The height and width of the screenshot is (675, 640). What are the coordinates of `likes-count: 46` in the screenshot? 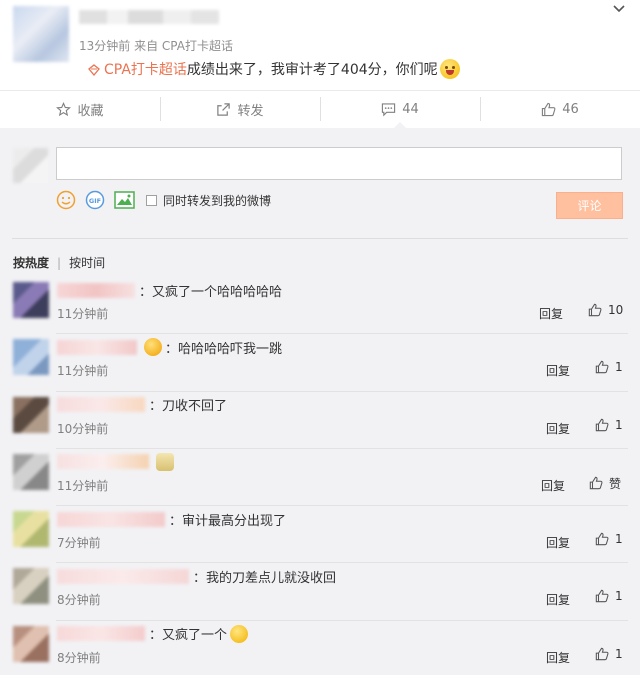 It's located at (570, 109).